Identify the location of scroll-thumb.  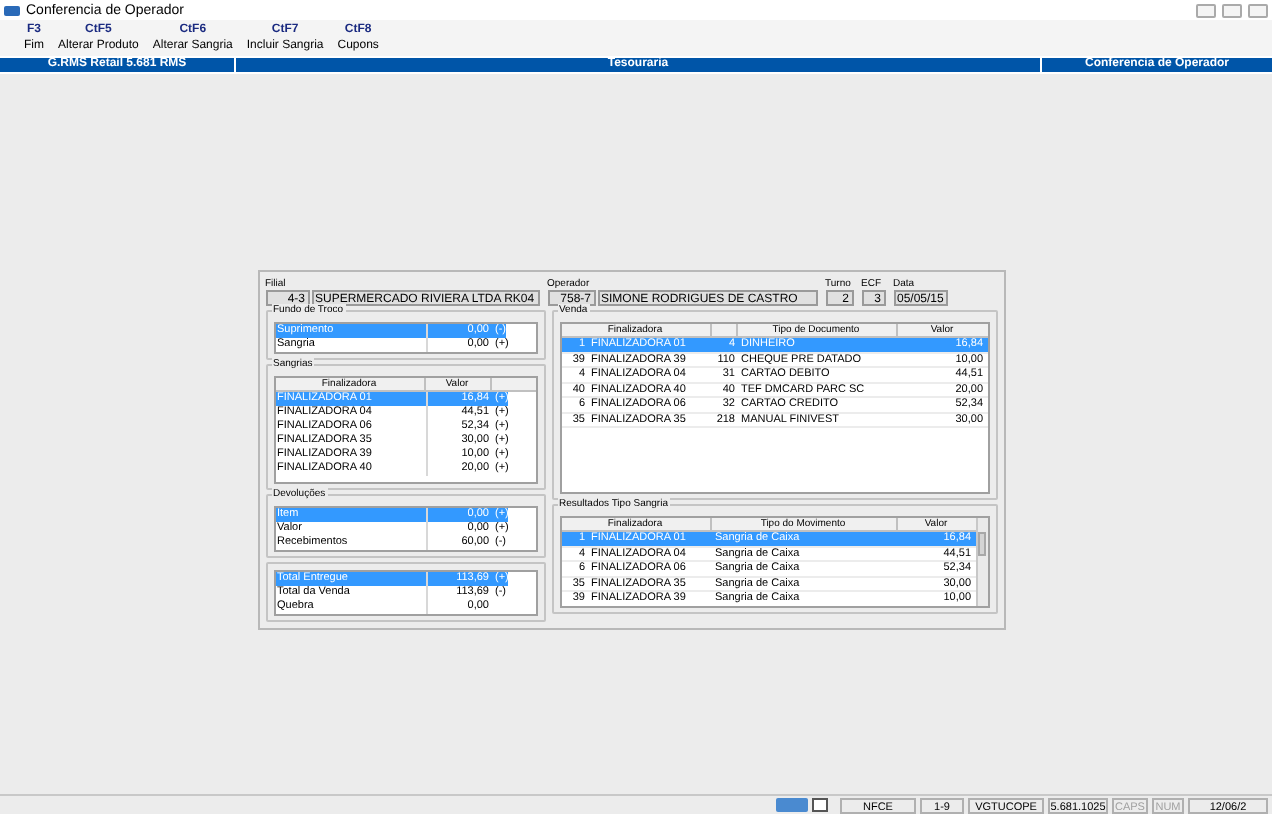
(982, 544).